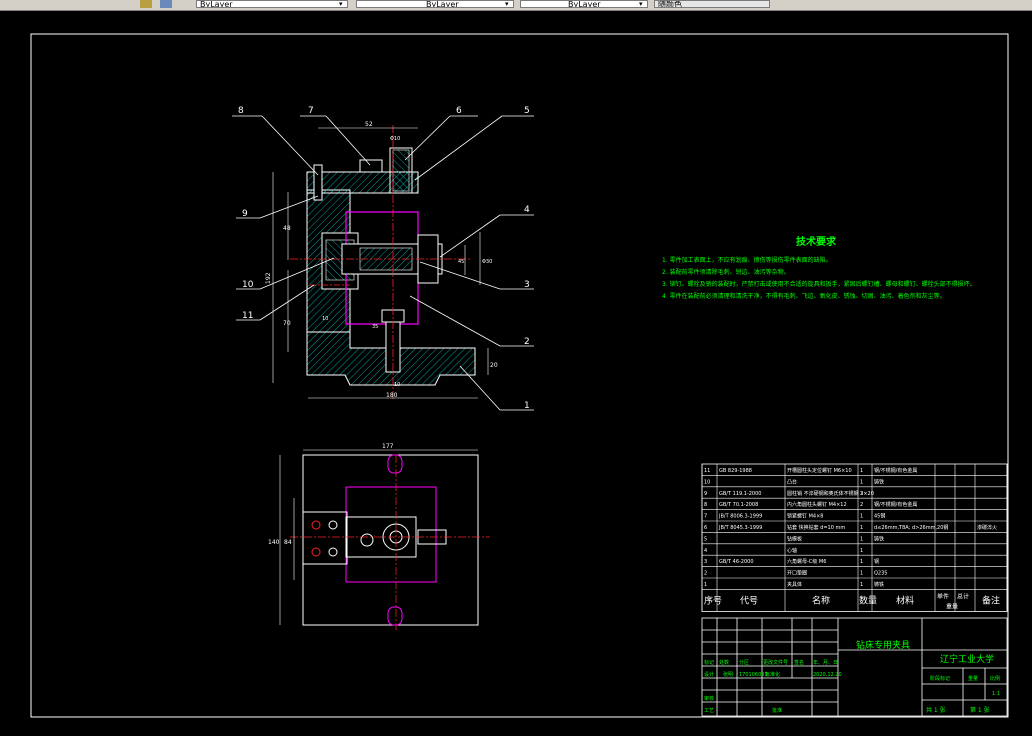 This screenshot has width=1032, height=736. Describe the element at coordinates (216, 4) in the screenshot. I see `color-control-label: ByLayer` at that location.